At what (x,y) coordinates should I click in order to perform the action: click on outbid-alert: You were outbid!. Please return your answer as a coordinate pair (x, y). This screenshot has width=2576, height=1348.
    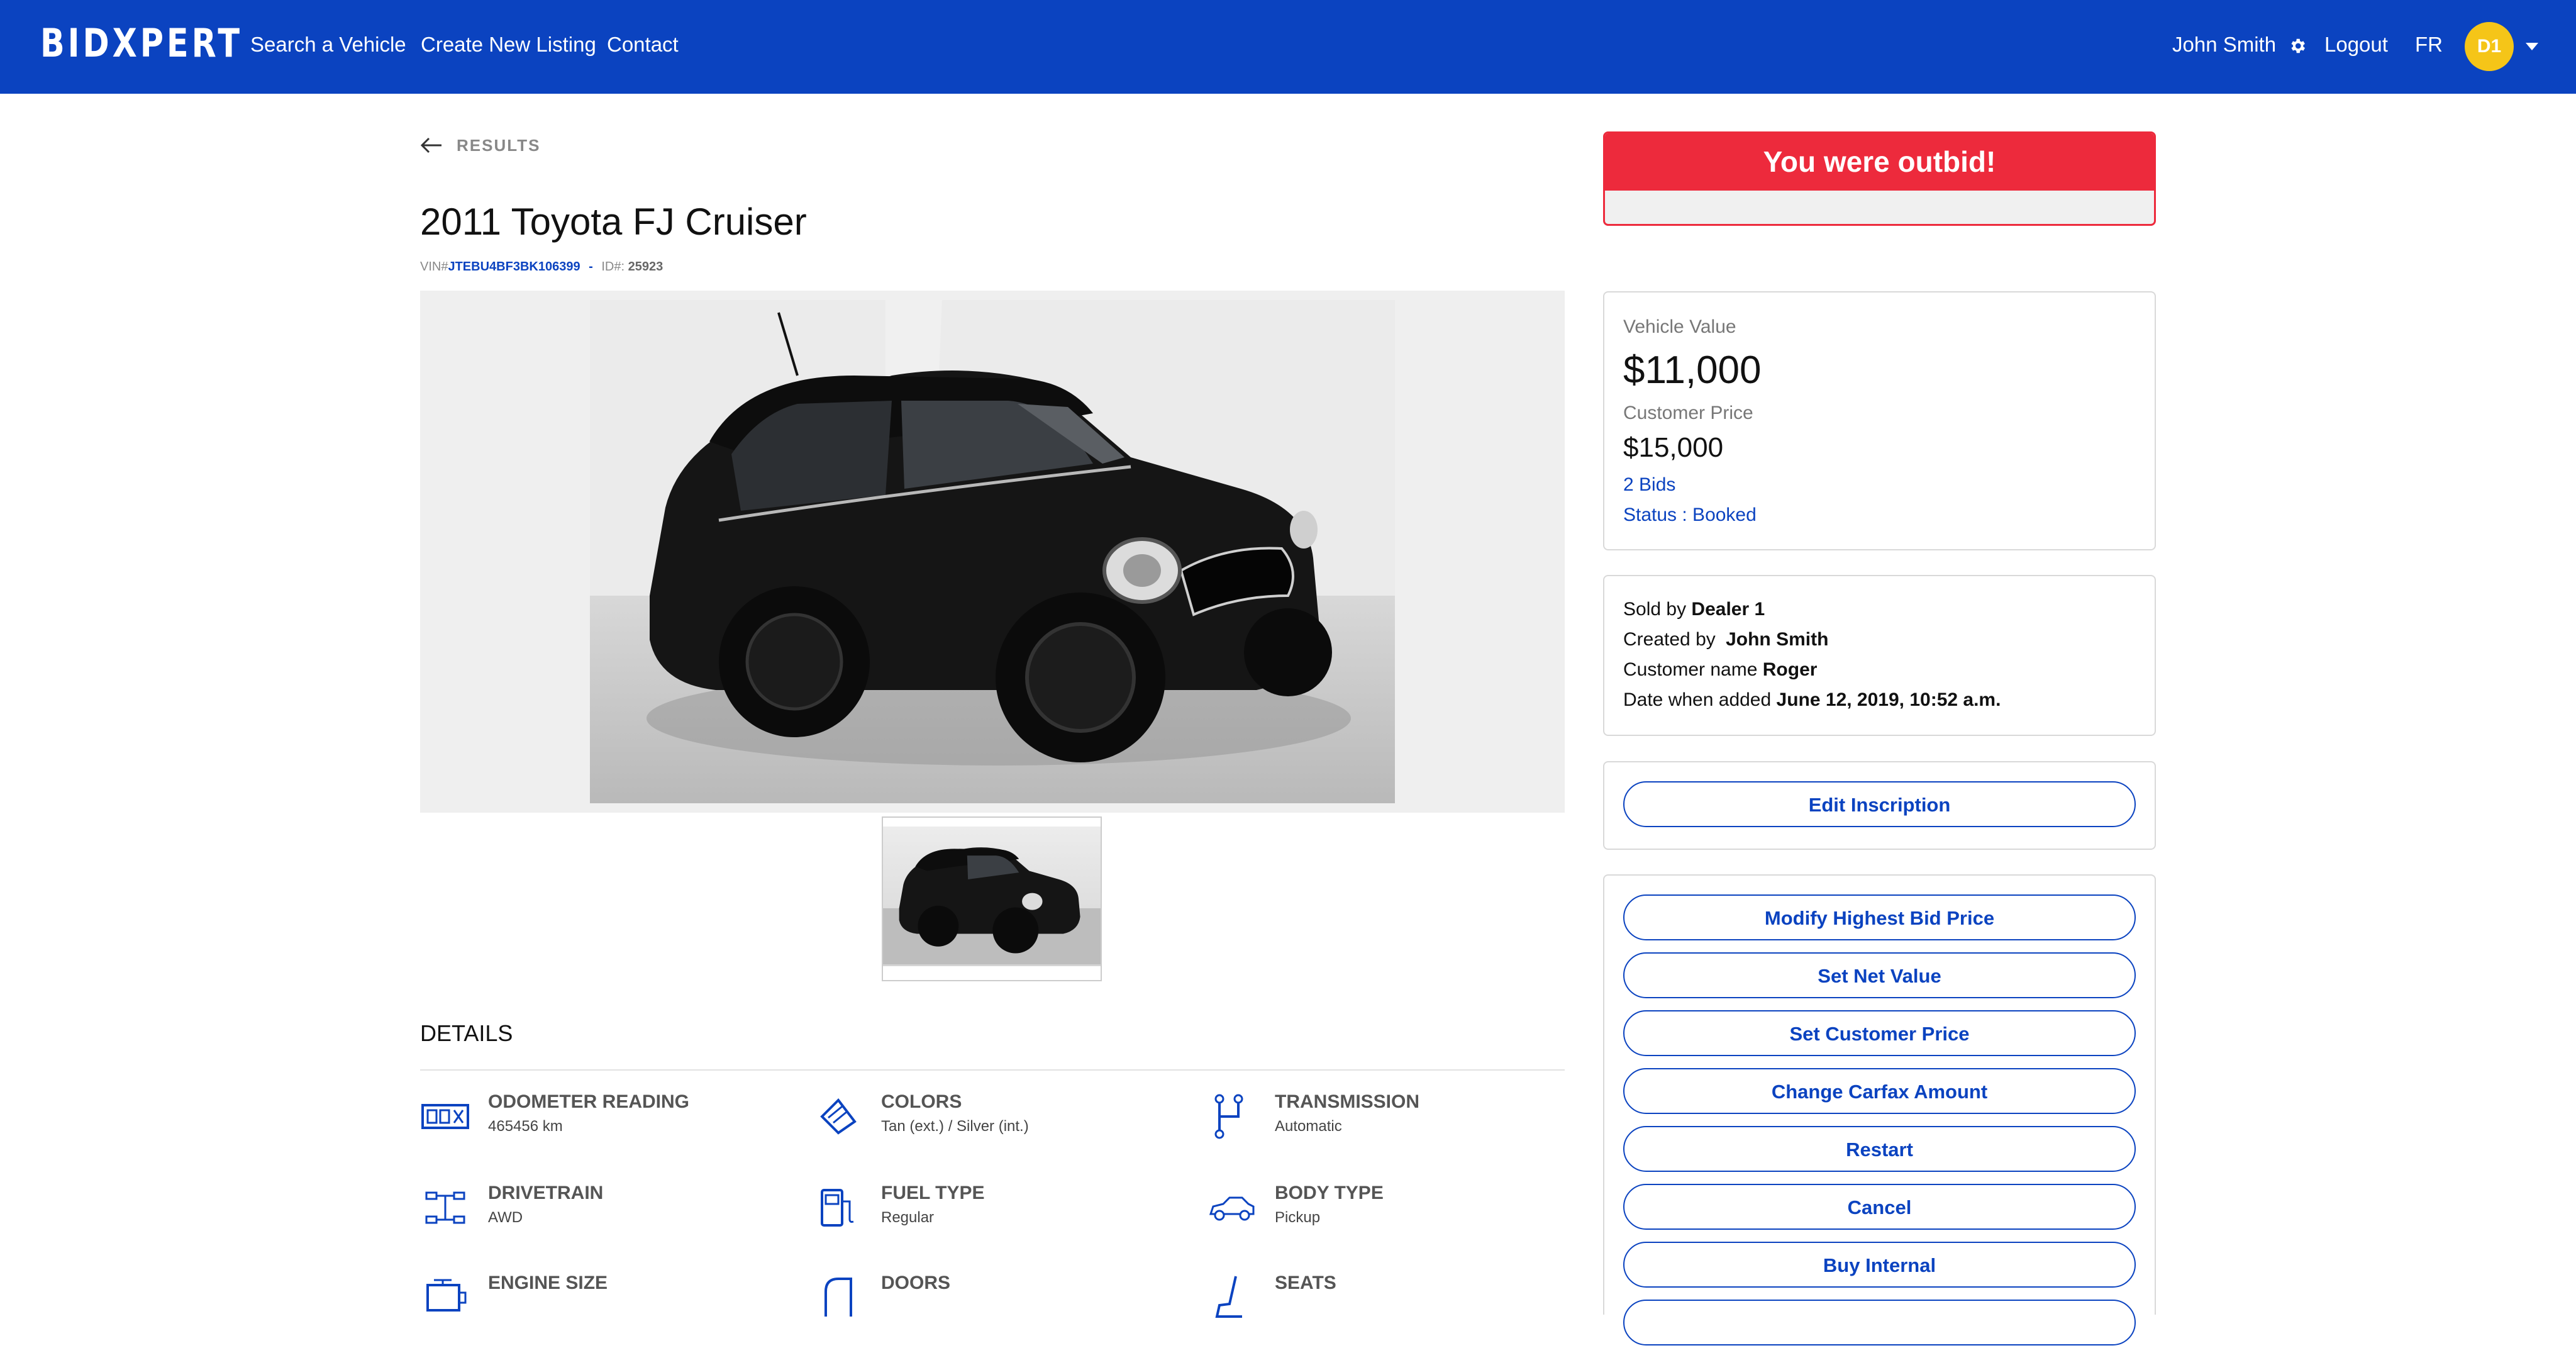
    Looking at the image, I should click on (1879, 179).